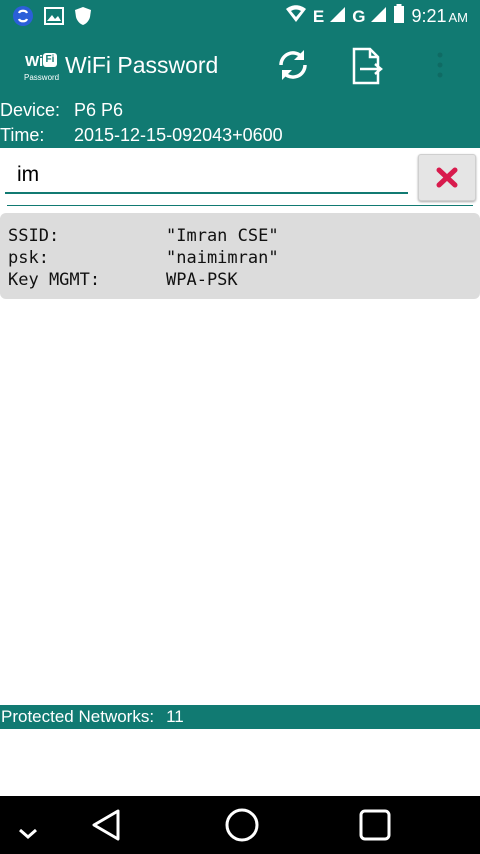  I want to click on overflow-menu-icon, so click(440, 65).